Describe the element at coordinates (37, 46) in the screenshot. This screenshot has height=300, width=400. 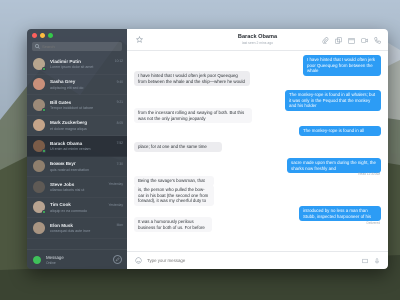
I see `search-icon` at that location.